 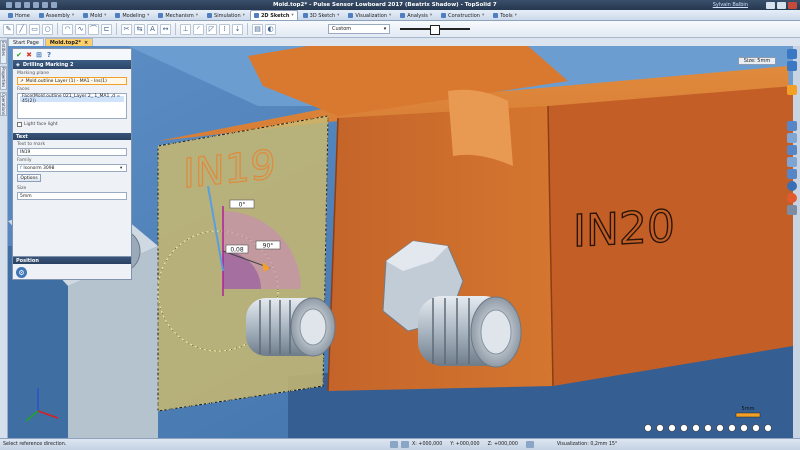 What do you see at coordinates (792, 5) in the screenshot?
I see `close-button` at bounding box center [792, 5].